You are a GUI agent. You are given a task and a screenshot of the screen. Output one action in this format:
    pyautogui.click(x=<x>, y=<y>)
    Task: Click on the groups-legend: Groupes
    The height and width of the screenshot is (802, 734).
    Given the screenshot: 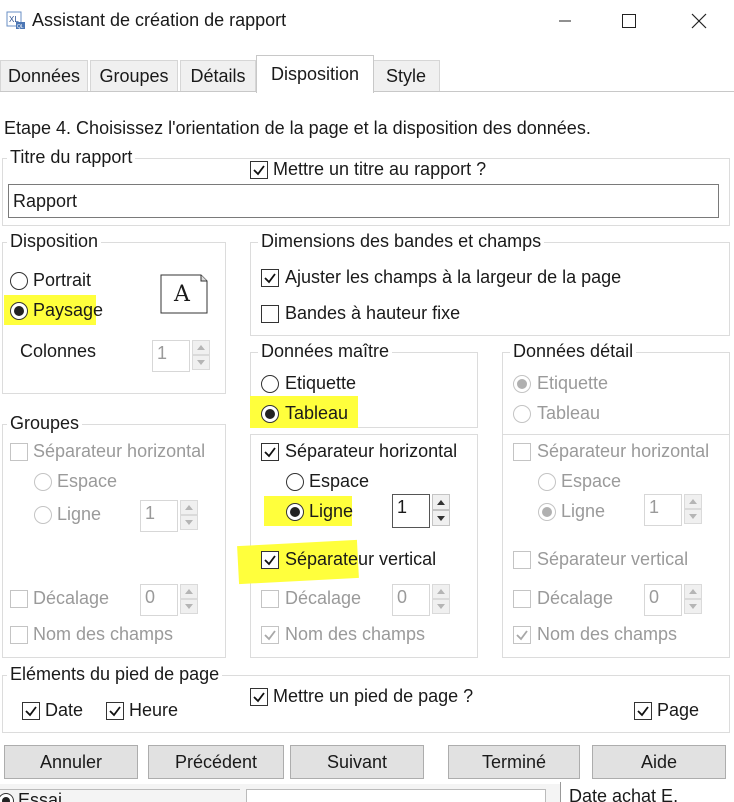 What is the action you would take?
    pyautogui.click(x=45, y=423)
    